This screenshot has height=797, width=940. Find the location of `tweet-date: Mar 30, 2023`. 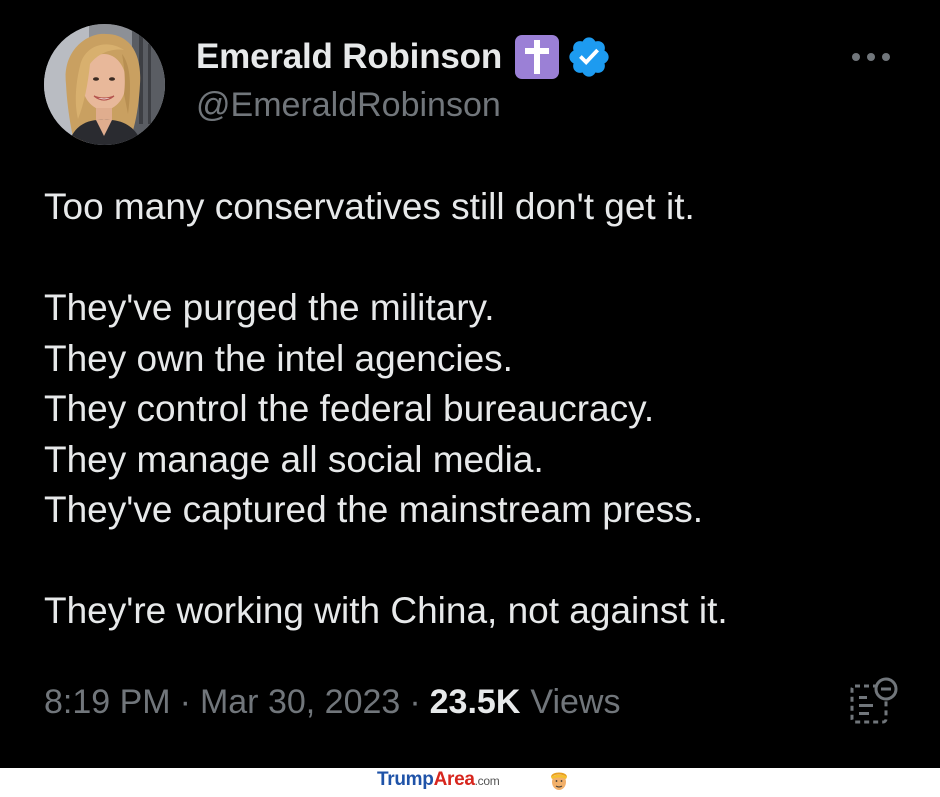

tweet-date: Mar 30, 2023 is located at coordinates (300, 702).